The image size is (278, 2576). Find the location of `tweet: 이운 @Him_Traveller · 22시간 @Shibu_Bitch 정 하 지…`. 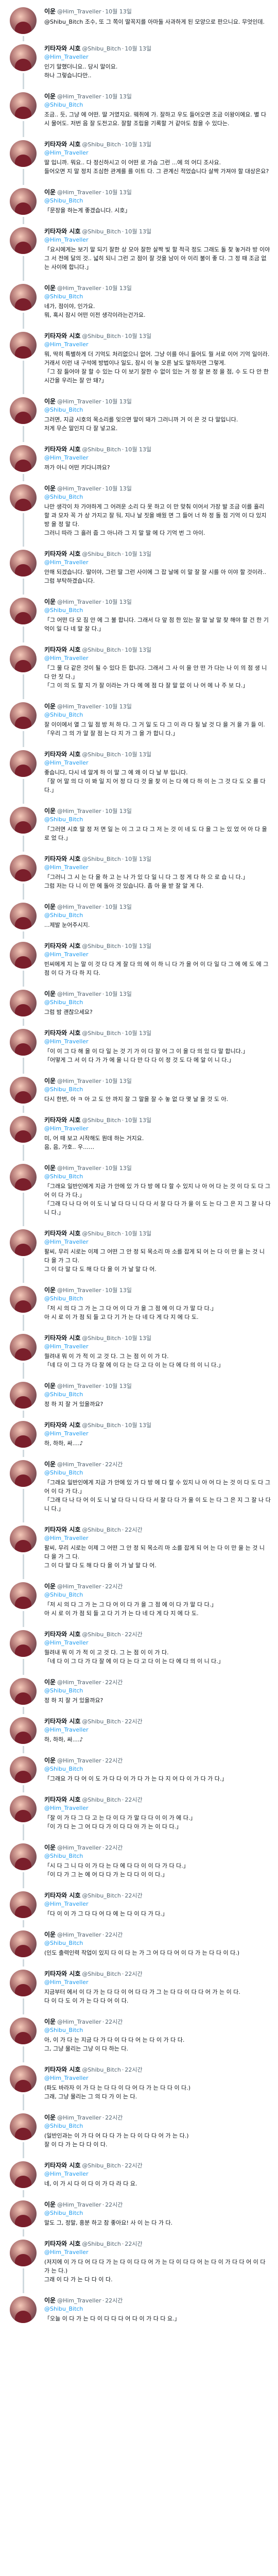

tweet: 이운 @Him_Traveller · 22시간 @Shibu_Bitch 정 하 지… is located at coordinates (139, 1693).